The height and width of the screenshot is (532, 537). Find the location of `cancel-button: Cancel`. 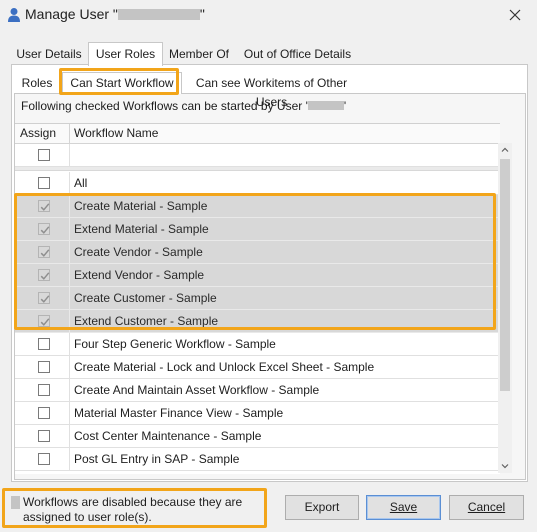

cancel-button: Cancel is located at coordinates (486, 507).